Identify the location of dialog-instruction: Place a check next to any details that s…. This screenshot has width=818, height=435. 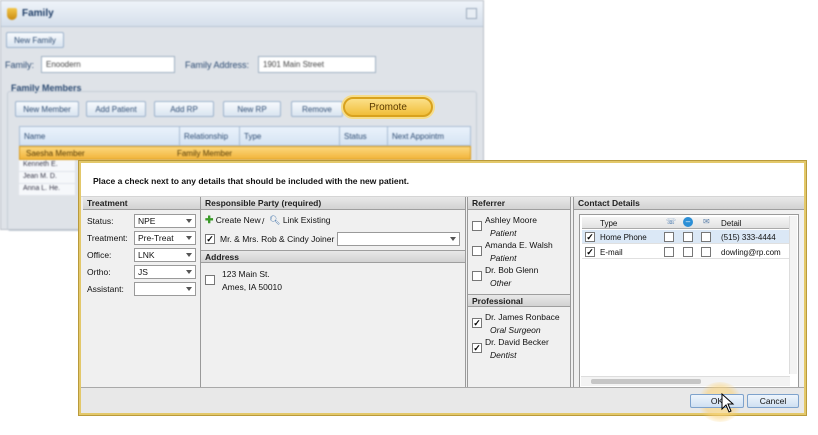
(442, 180).